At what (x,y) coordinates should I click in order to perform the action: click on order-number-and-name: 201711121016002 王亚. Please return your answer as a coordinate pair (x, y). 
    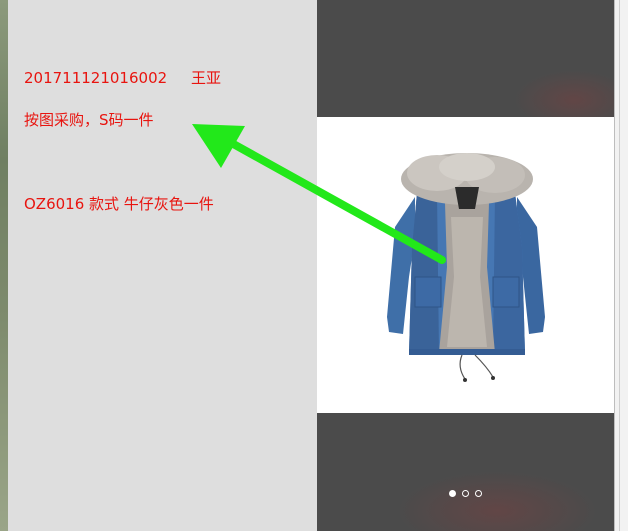
    Looking at the image, I should click on (122, 78).